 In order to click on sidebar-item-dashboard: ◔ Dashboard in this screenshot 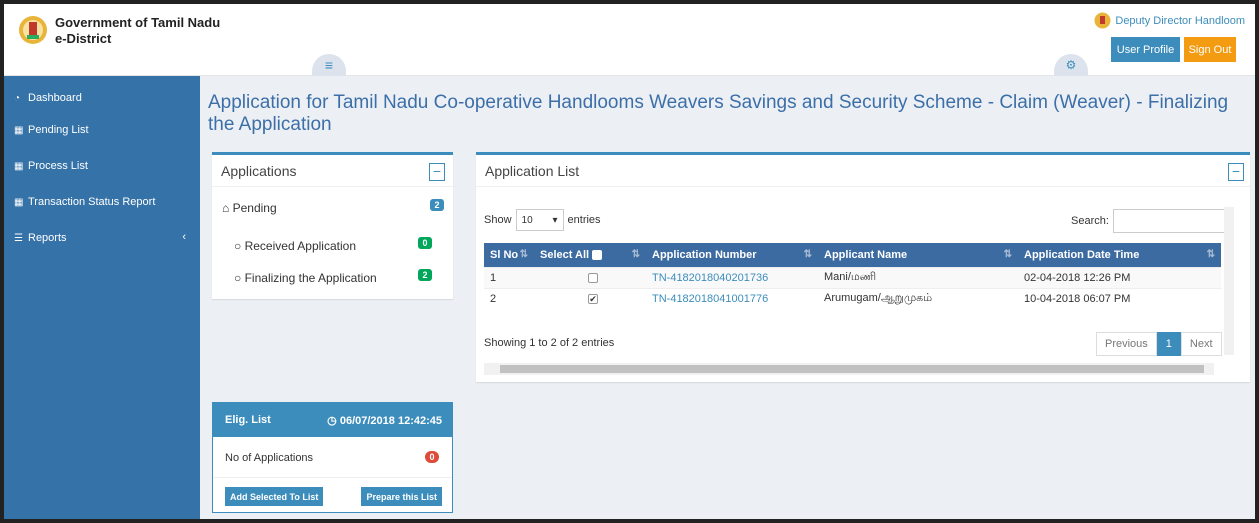, I will do `click(102, 98)`.